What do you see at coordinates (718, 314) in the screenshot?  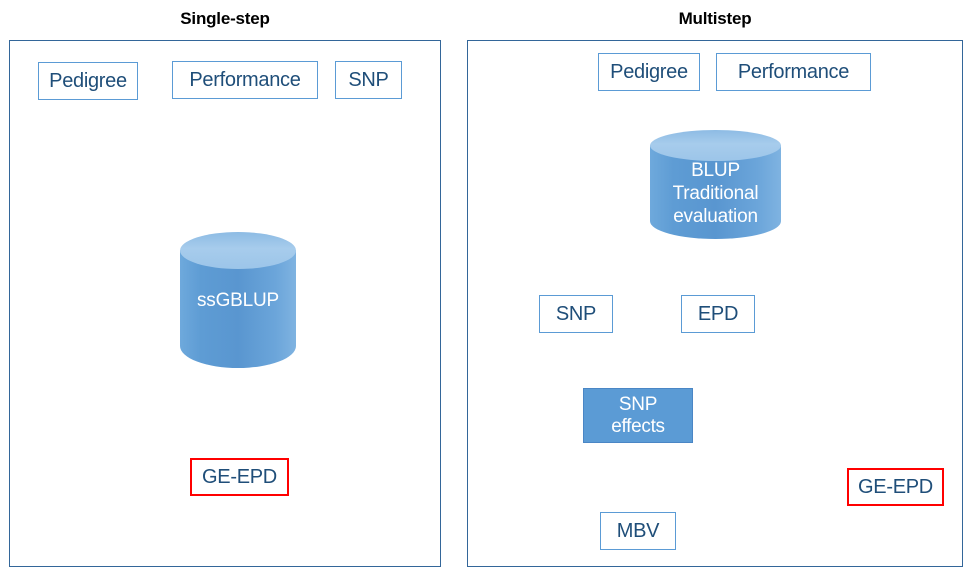 I see `node-epd-multi: EPD` at bounding box center [718, 314].